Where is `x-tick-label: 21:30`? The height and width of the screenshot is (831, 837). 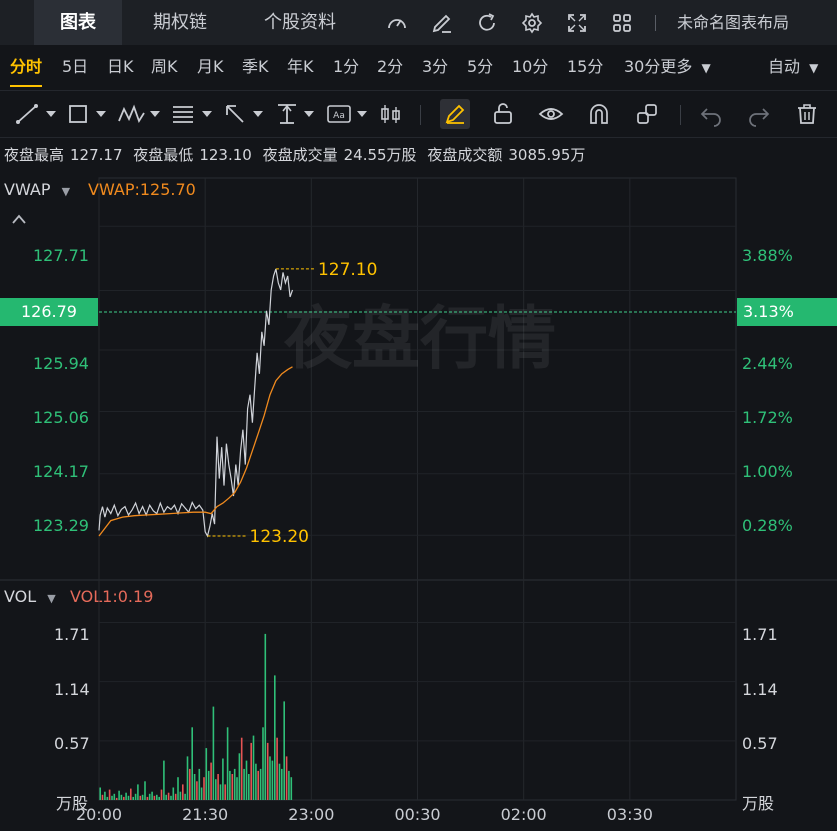 x-tick-label: 21:30 is located at coordinates (205, 814).